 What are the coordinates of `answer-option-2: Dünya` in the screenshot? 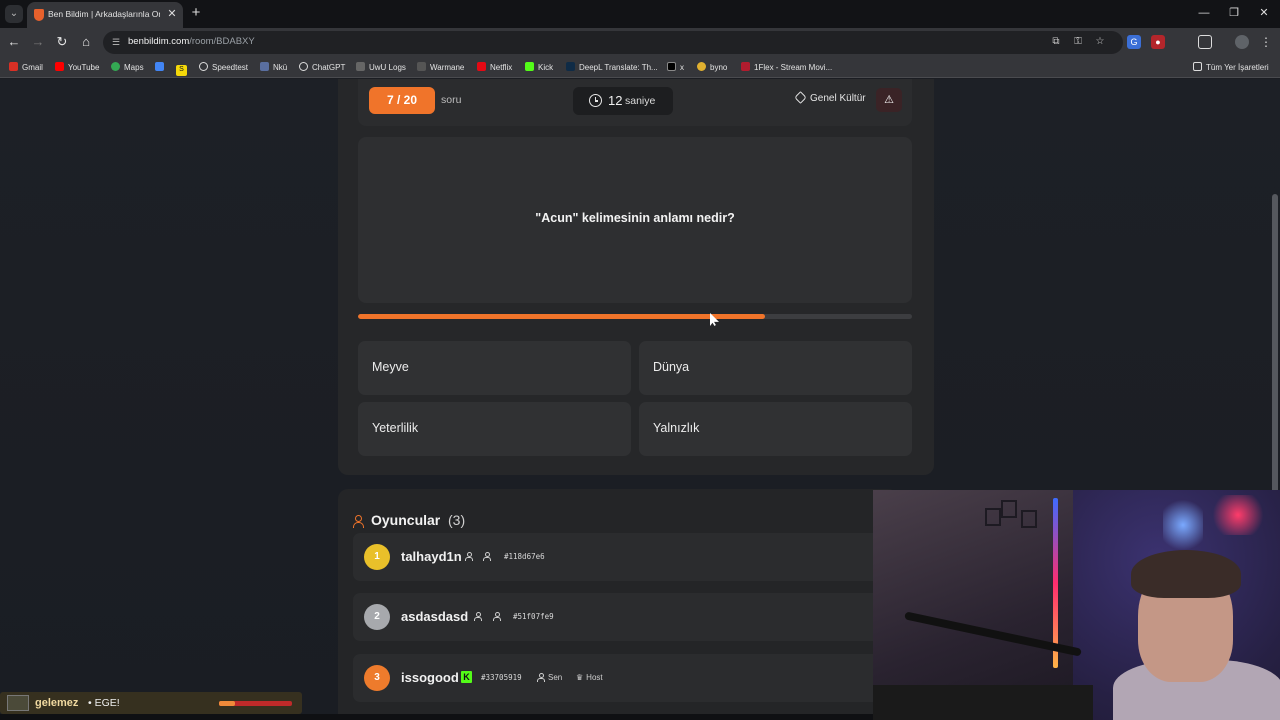 It's located at (775, 368).